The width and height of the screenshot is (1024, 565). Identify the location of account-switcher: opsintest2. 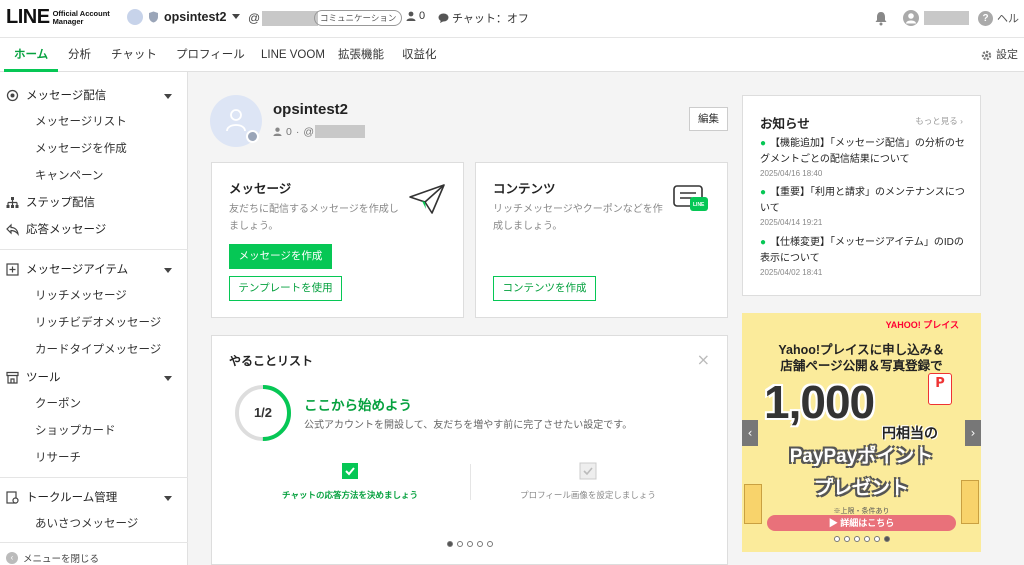
(183, 17).